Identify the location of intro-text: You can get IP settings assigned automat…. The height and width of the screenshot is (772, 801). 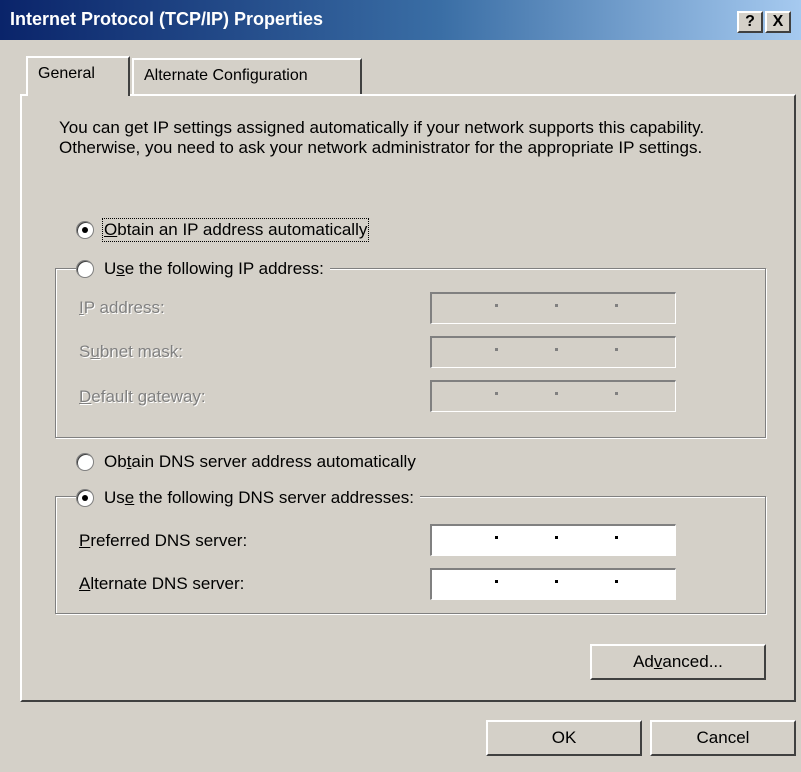
(382, 137).